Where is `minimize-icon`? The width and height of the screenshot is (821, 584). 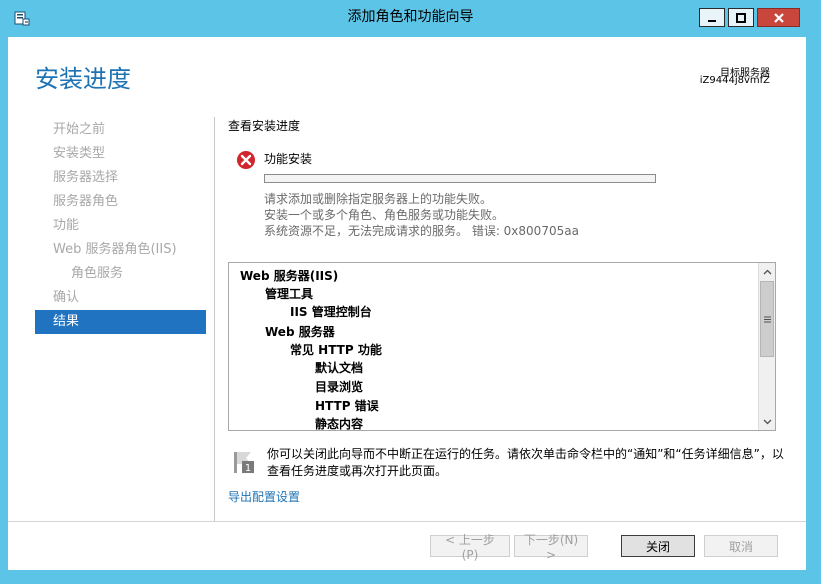
minimize-icon is located at coordinates (712, 20).